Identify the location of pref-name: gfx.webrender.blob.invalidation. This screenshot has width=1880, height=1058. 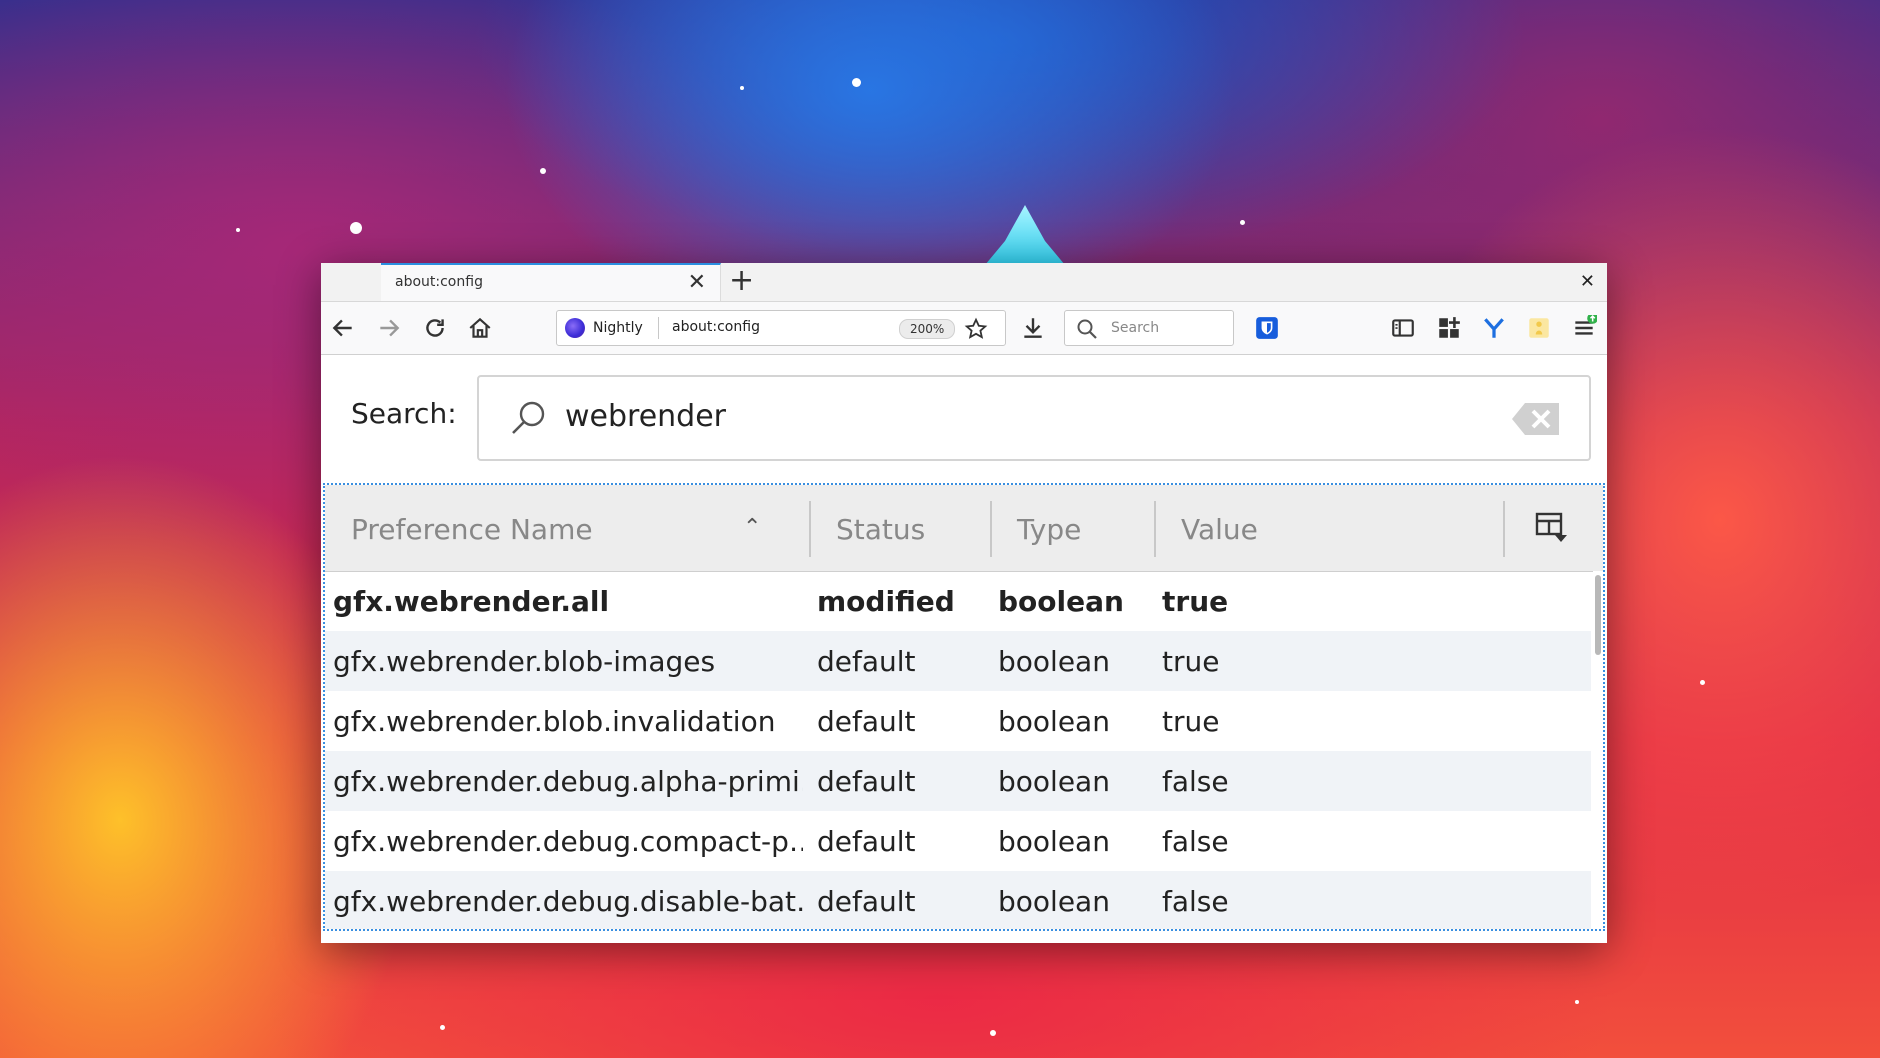
(554, 721).